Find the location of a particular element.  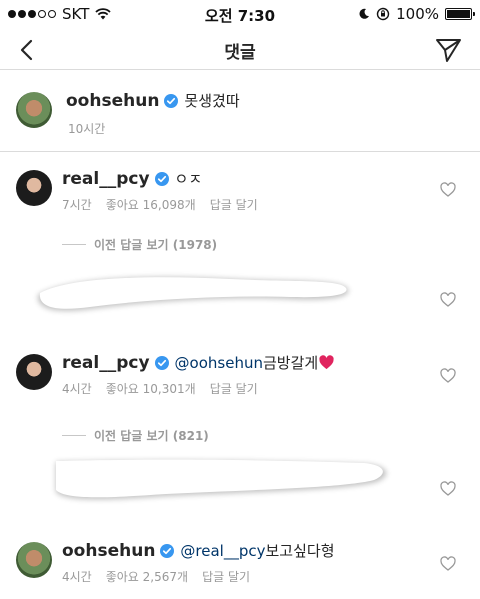

red-heart-emoji-icon is located at coordinates (326, 362).